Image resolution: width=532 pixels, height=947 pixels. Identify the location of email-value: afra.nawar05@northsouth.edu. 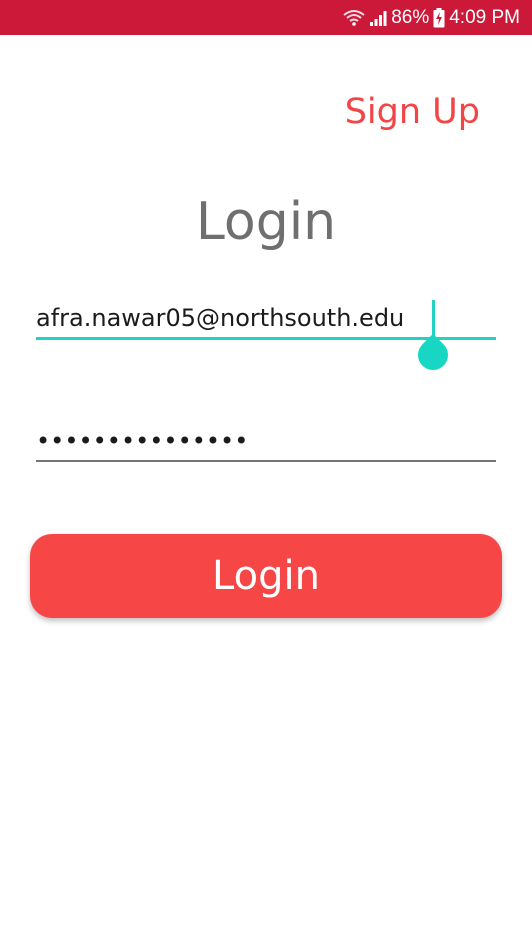
(220, 318).